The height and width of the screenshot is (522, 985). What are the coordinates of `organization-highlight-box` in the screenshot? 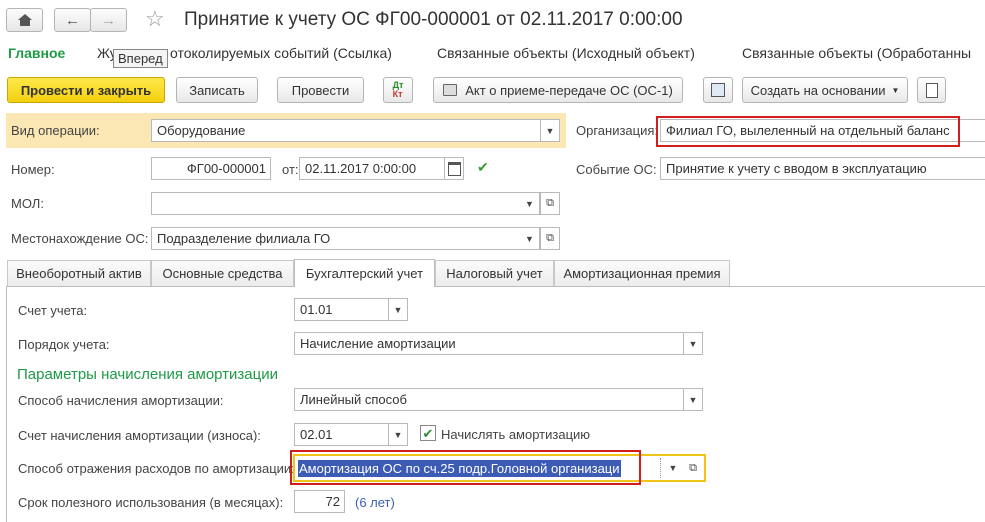 It's located at (808, 131).